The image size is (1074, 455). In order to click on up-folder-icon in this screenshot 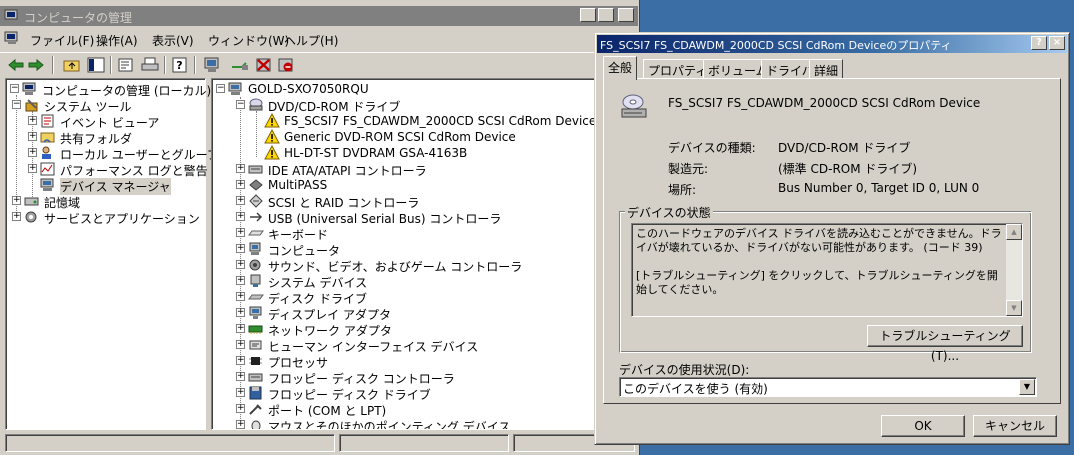, I will do `click(72, 65)`.